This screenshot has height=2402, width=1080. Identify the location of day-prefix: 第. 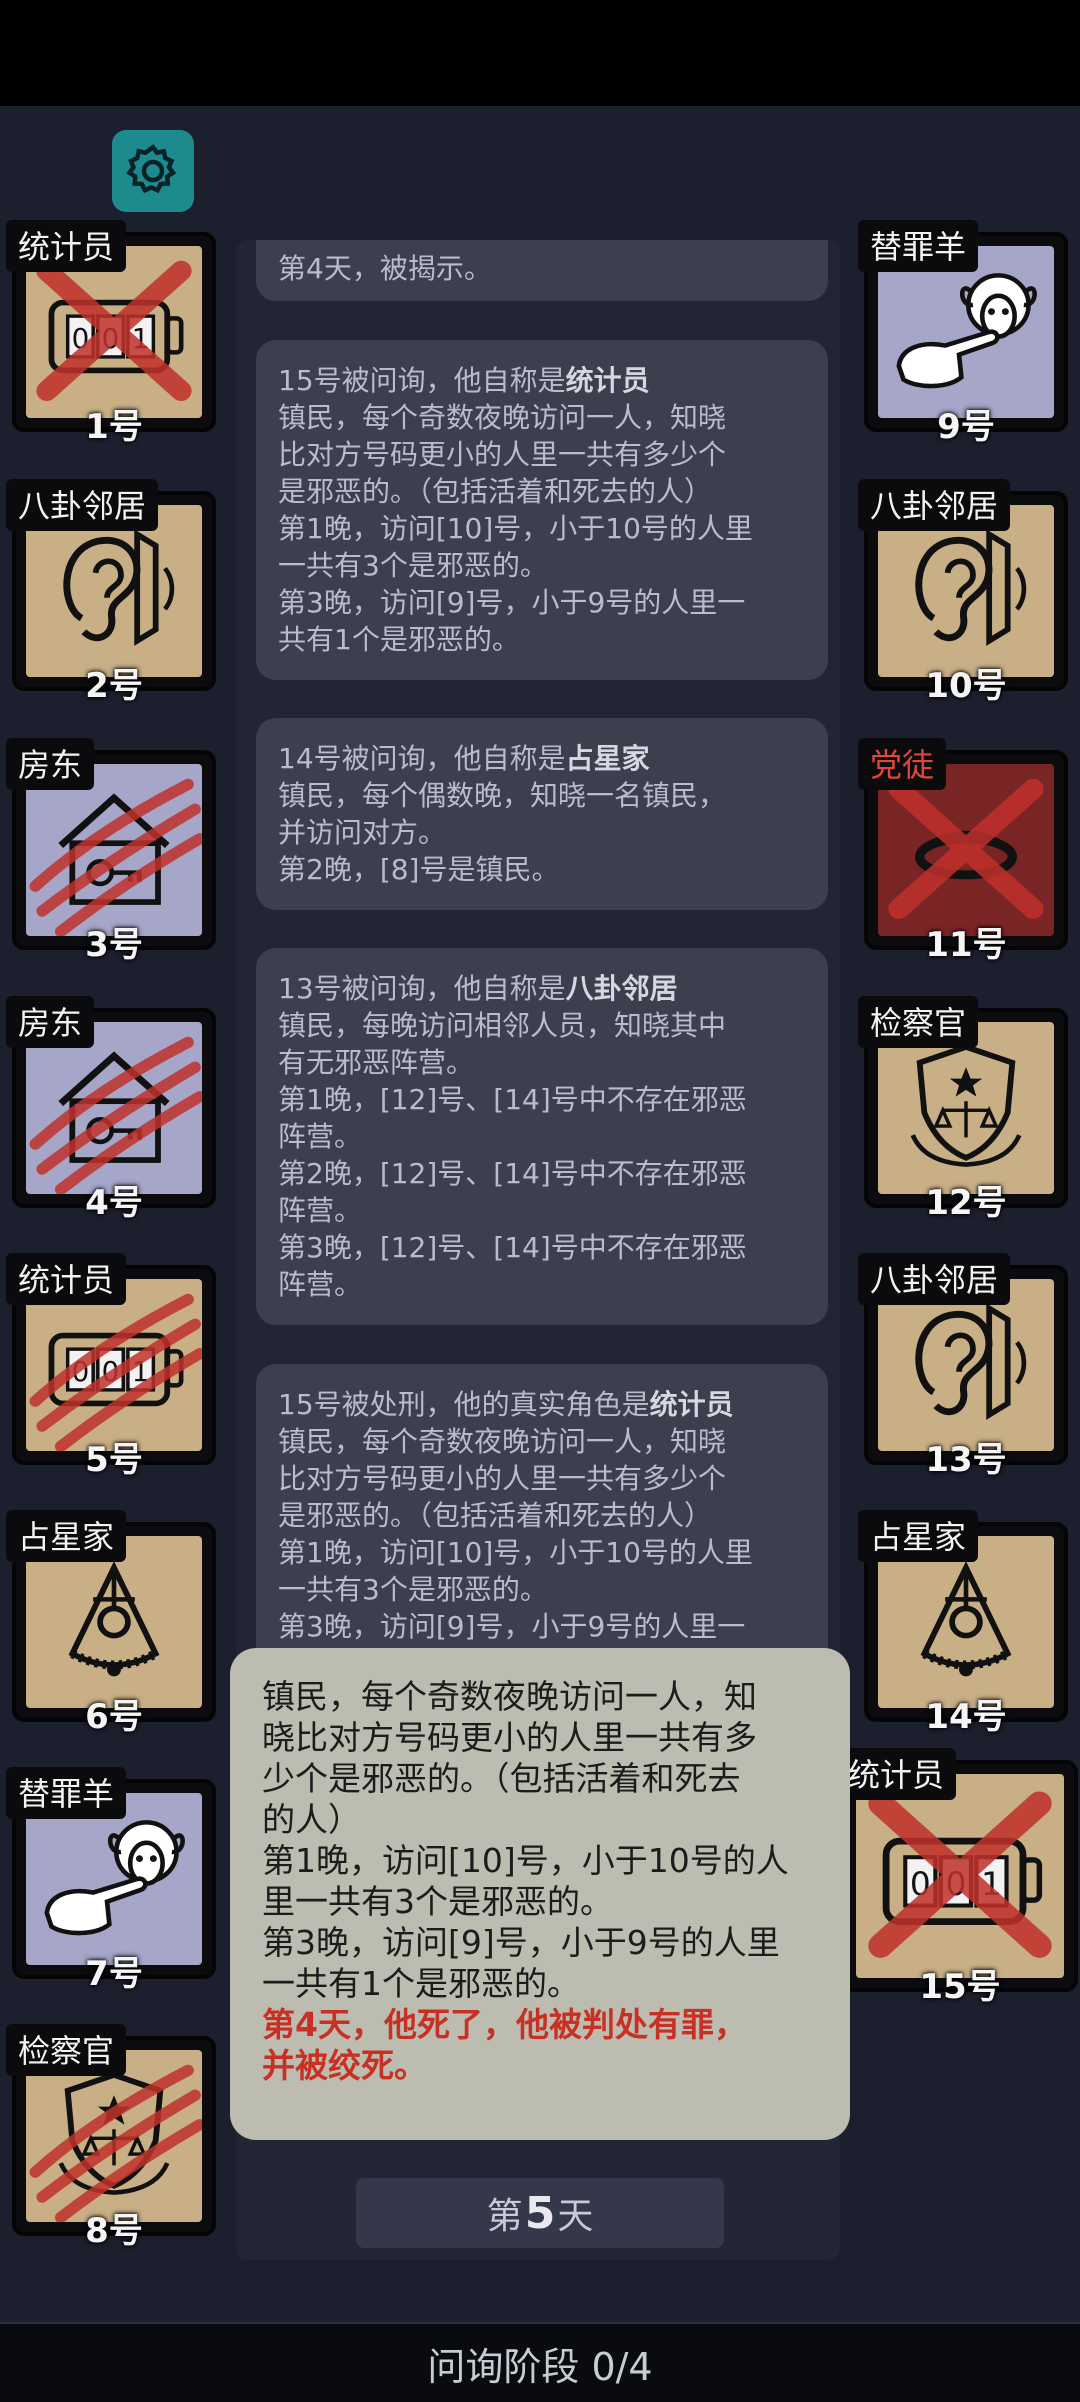
(504, 2216).